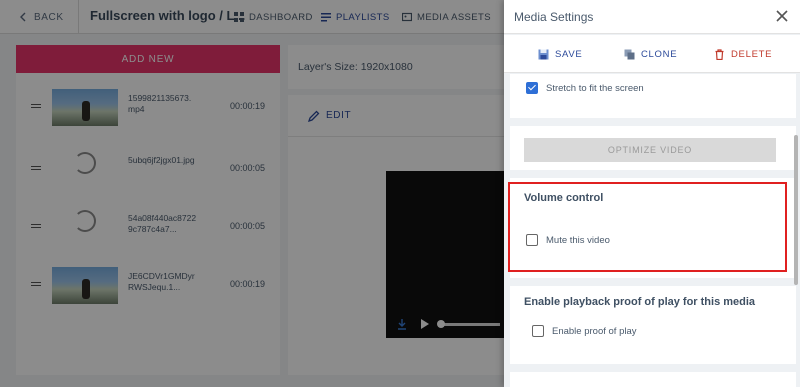  I want to click on stretch-card: Stretch to fit the screen, so click(653, 96).